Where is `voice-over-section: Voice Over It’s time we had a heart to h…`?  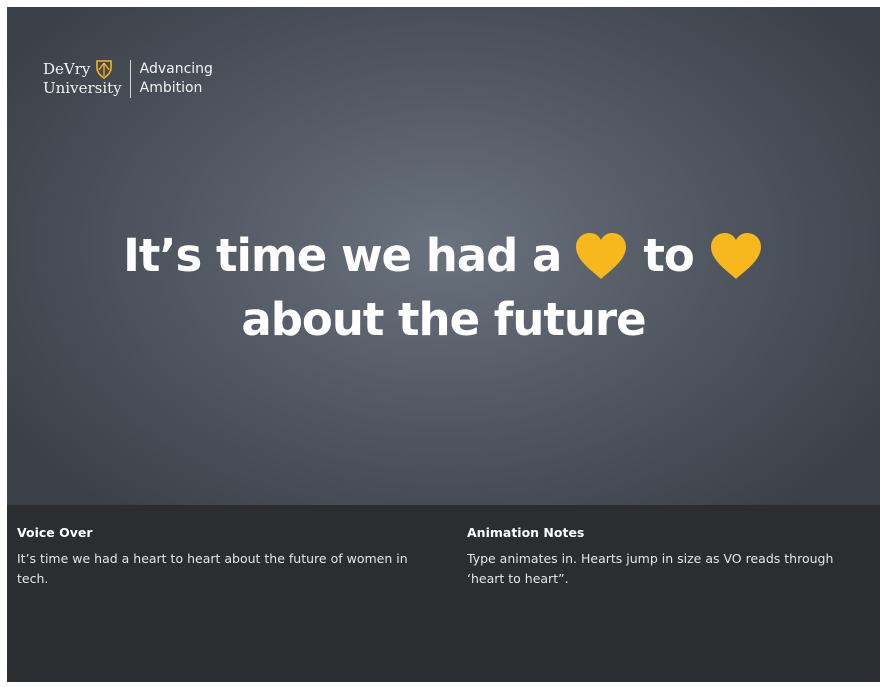 voice-over-section: Voice Over It’s time we had a heart to h… is located at coordinates (217, 557).